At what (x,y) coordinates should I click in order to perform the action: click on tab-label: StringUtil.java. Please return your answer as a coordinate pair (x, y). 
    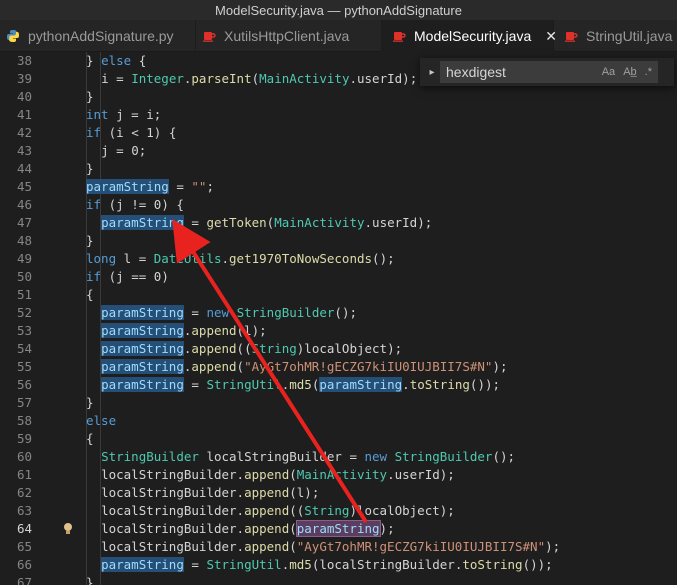
    Looking at the image, I should click on (629, 36).